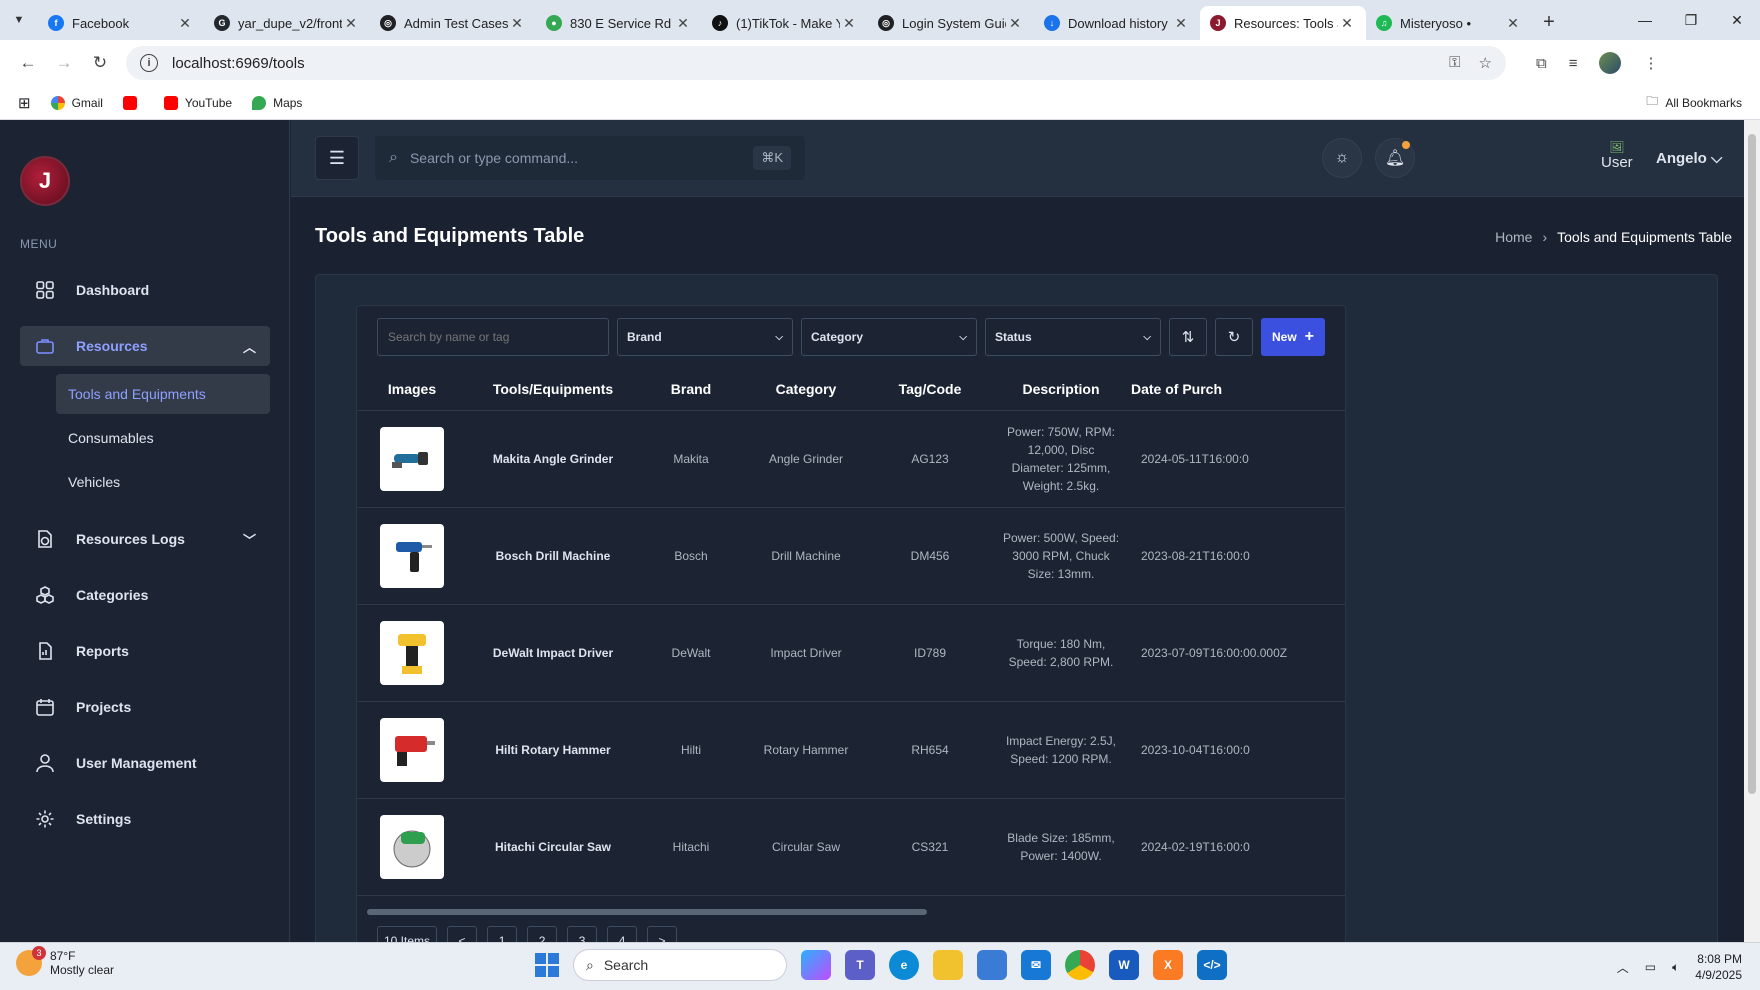 This screenshot has height=990, width=1760. What do you see at coordinates (619, 23) in the screenshot?
I see `browser-tab: ● 830 E Service Rd - ✕` at bounding box center [619, 23].